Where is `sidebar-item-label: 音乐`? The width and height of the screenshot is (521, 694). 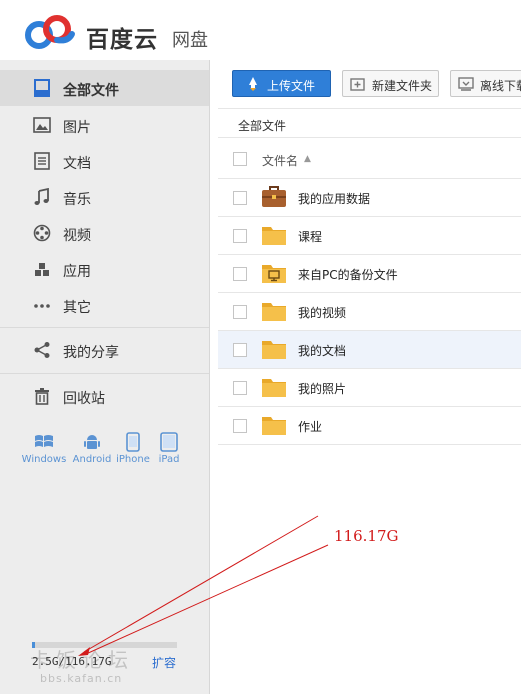
sidebar-item-label: 音乐 is located at coordinates (77, 200).